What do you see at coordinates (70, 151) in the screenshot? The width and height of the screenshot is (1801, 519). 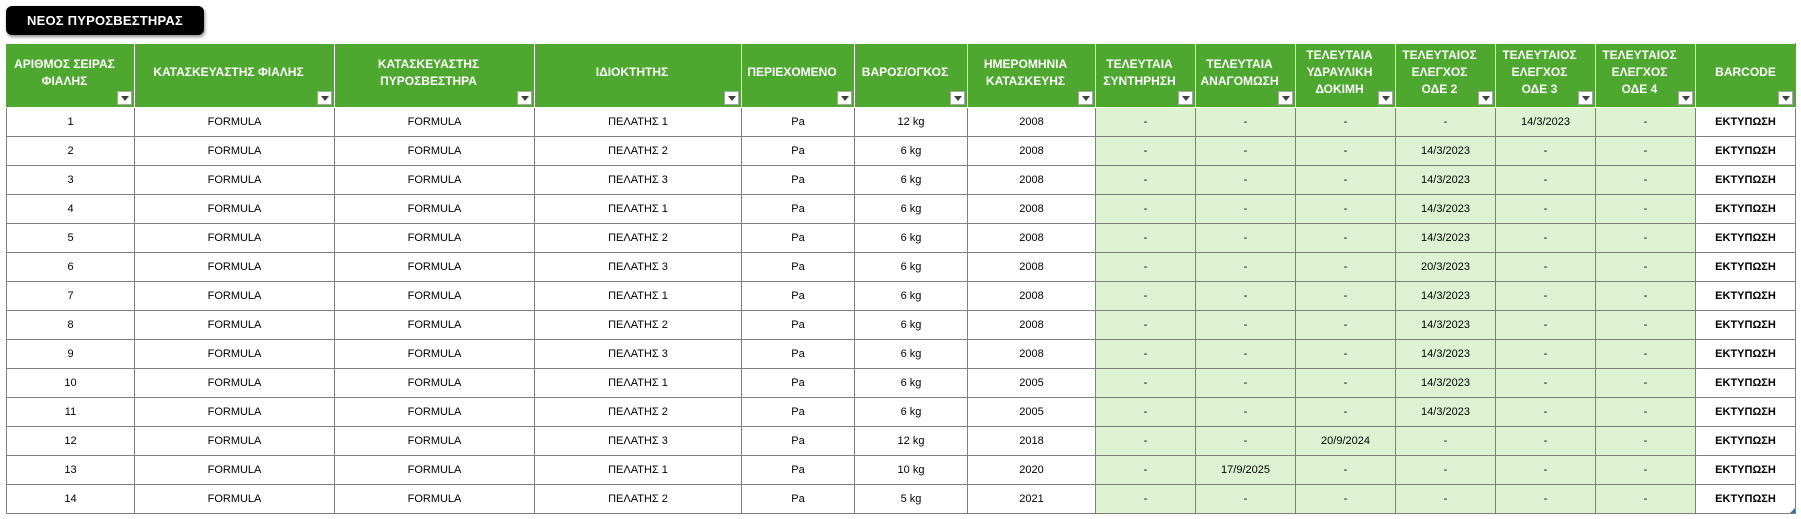 I see `cell-serial-number: 2` at bounding box center [70, 151].